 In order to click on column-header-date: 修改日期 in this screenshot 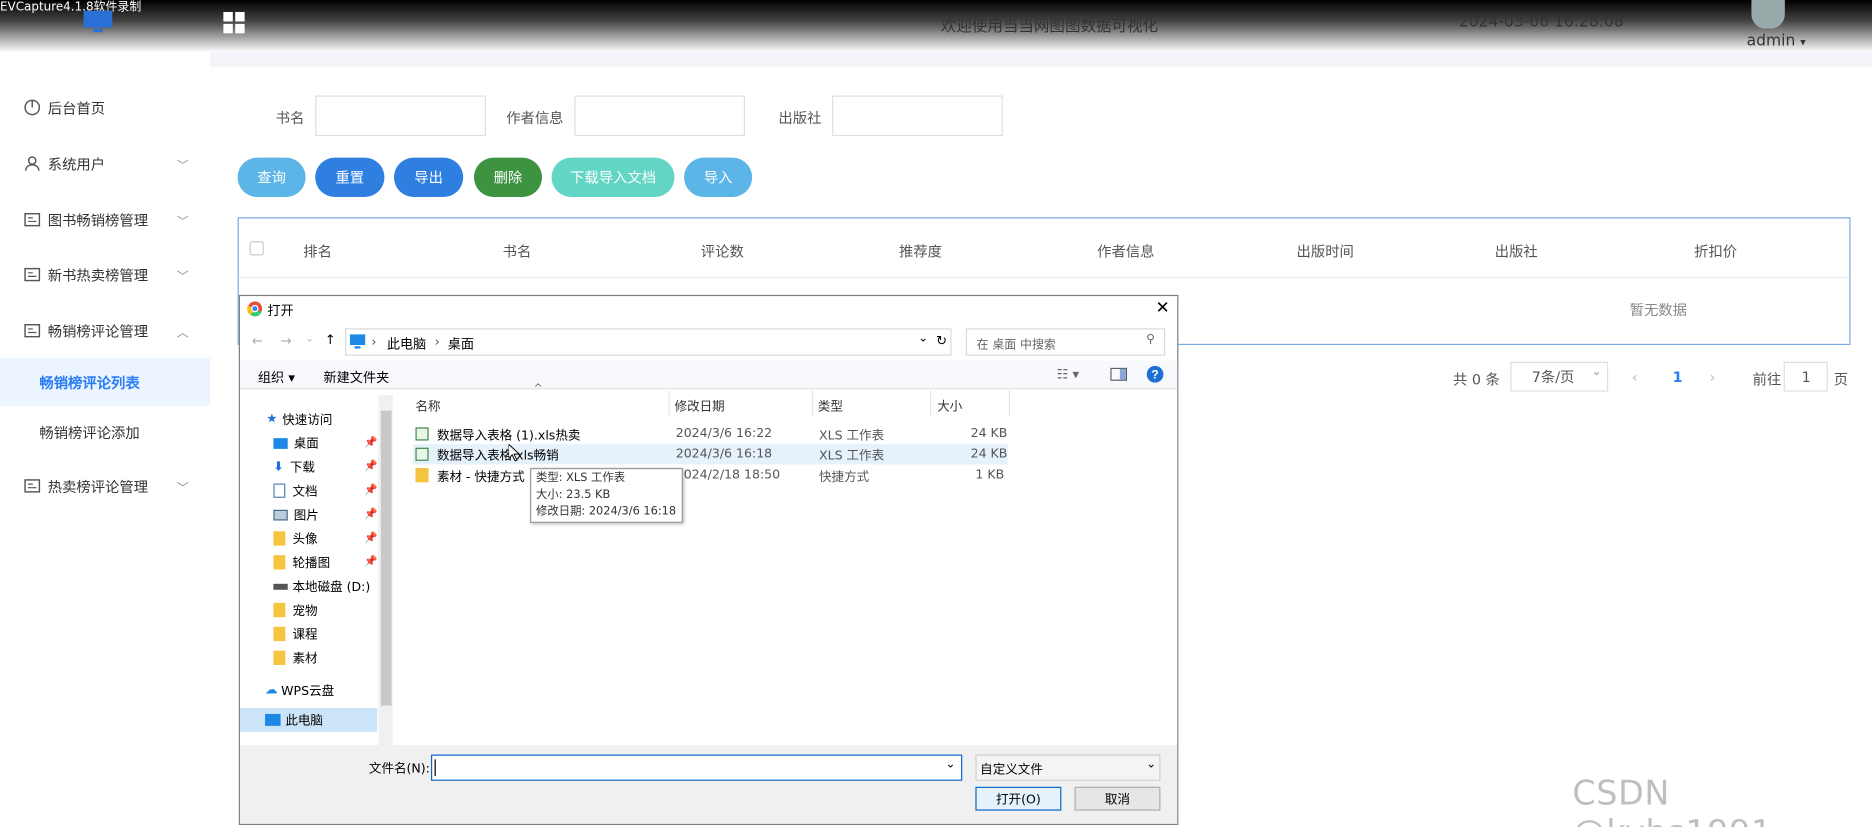, I will do `click(700, 407)`.